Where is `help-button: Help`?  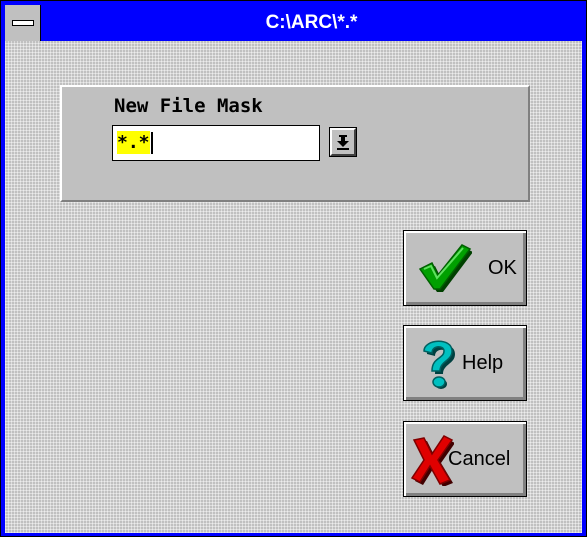
help-button: Help is located at coordinates (465, 363).